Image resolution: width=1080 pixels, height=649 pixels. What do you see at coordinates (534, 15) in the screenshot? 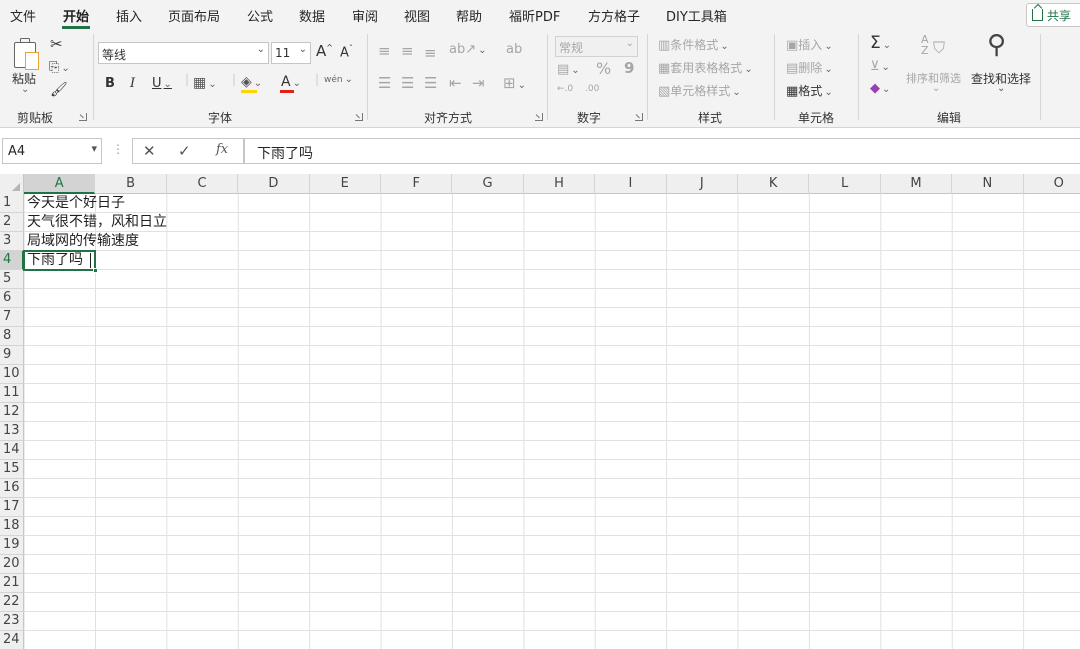
I see `menu-foxit-pdf: 福昕PDF` at bounding box center [534, 15].